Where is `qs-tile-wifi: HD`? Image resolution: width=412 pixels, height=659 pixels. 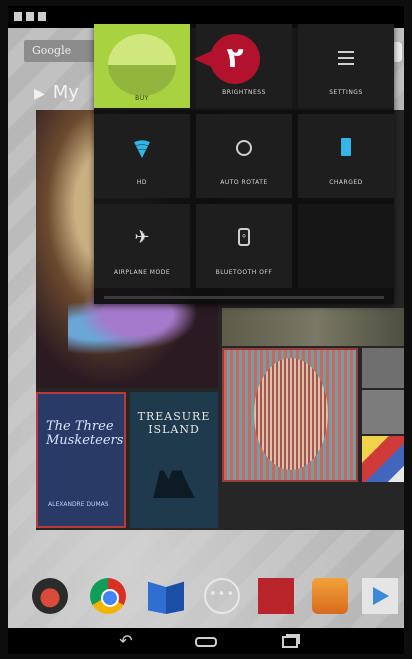 qs-tile-wifi: HD is located at coordinates (142, 156).